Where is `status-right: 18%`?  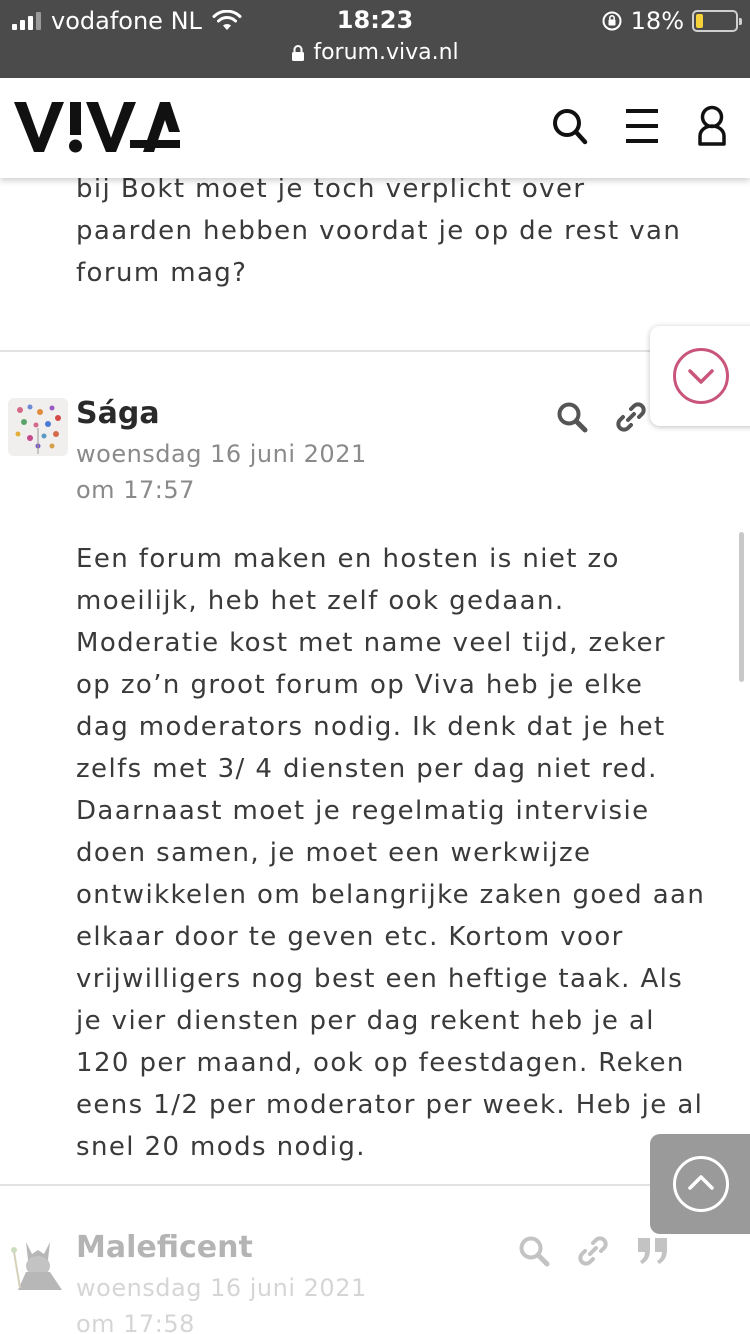 status-right: 18% is located at coordinates (671, 21).